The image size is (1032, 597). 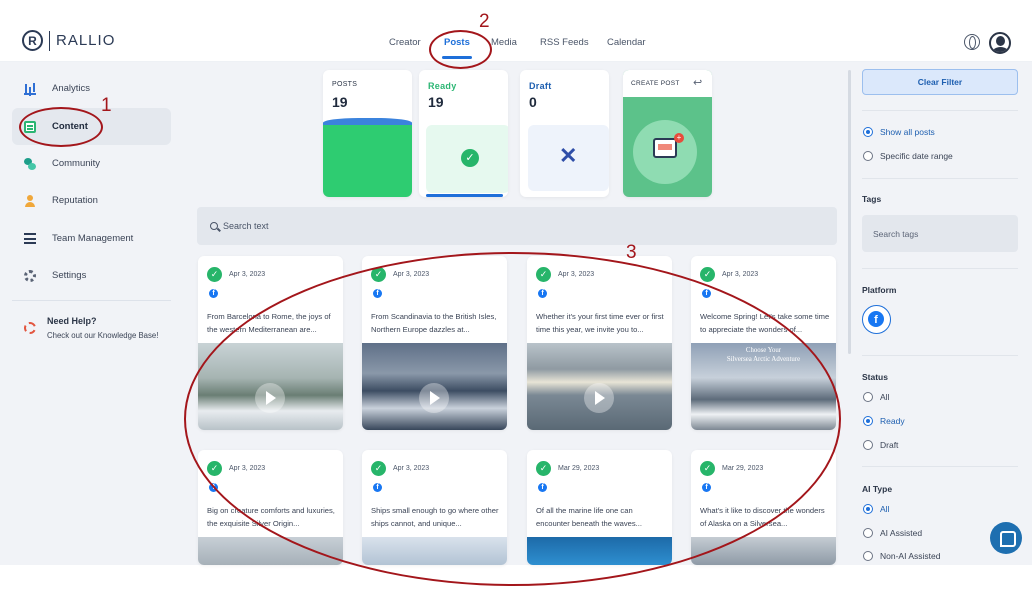 What do you see at coordinates (868, 132) in the screenshot?
I see `show-all-posts-radio` at bounding box center [868, 132].